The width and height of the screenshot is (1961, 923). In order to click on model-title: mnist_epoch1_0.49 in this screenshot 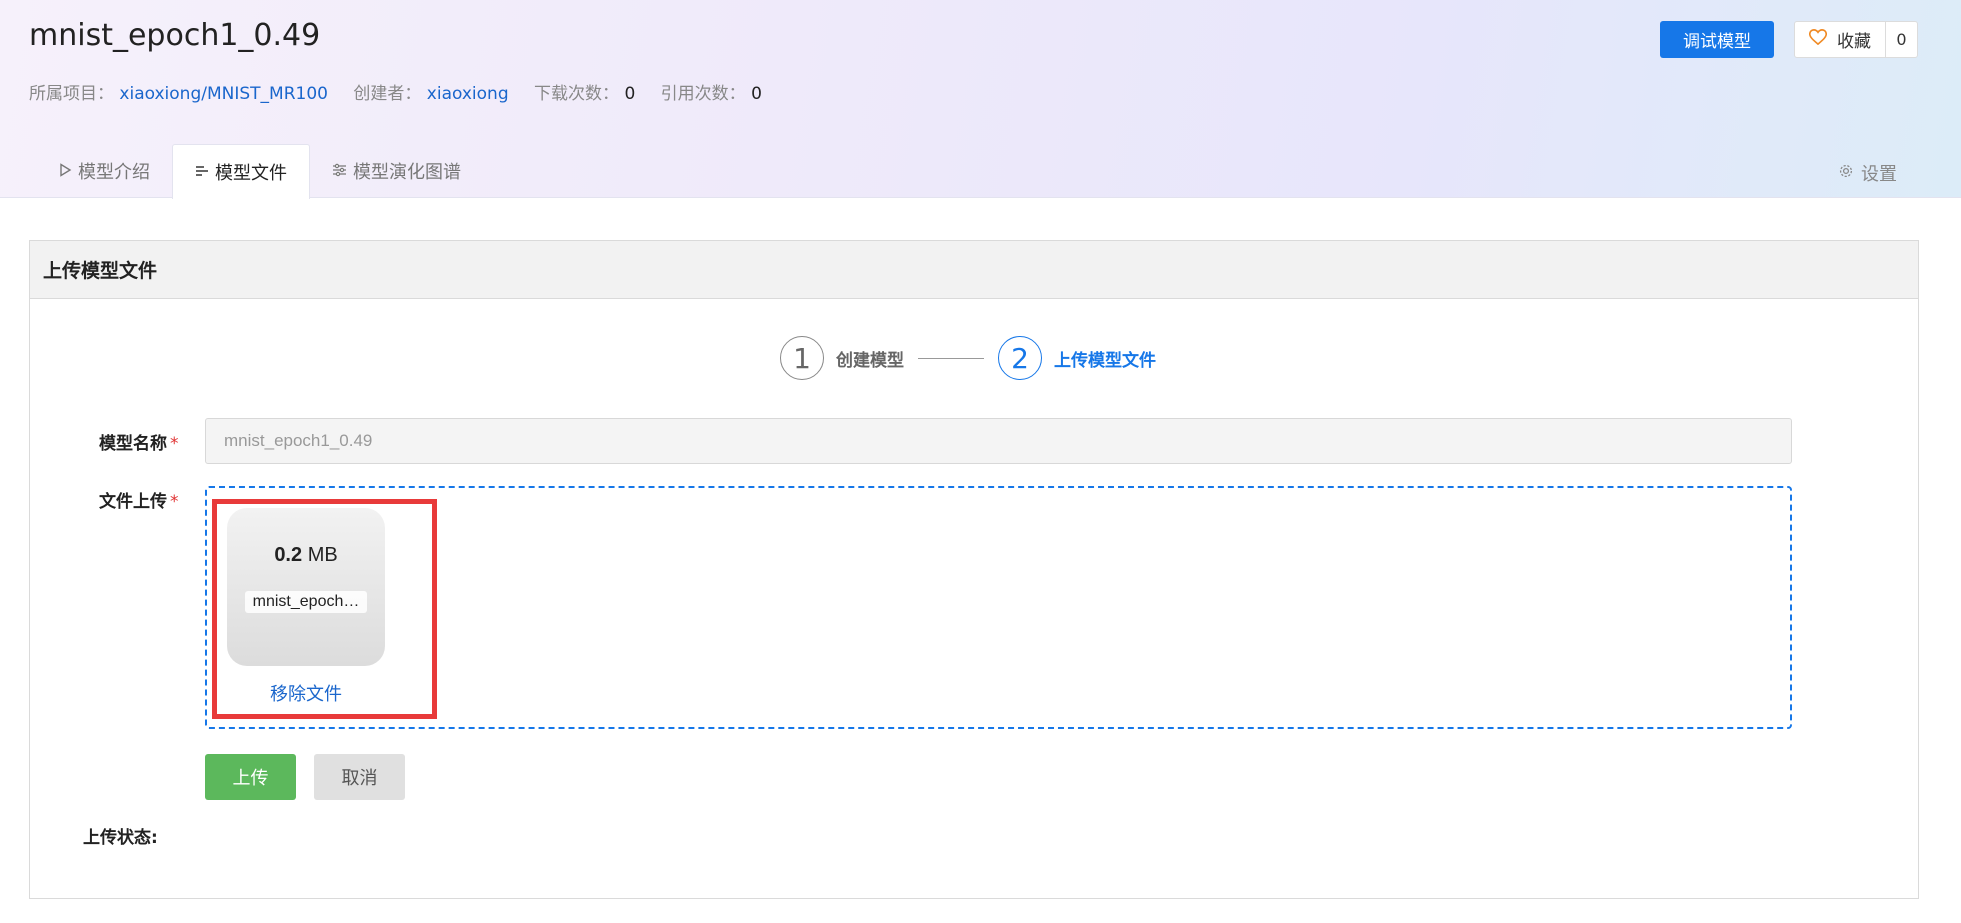, I will do `click(175, 35)`.